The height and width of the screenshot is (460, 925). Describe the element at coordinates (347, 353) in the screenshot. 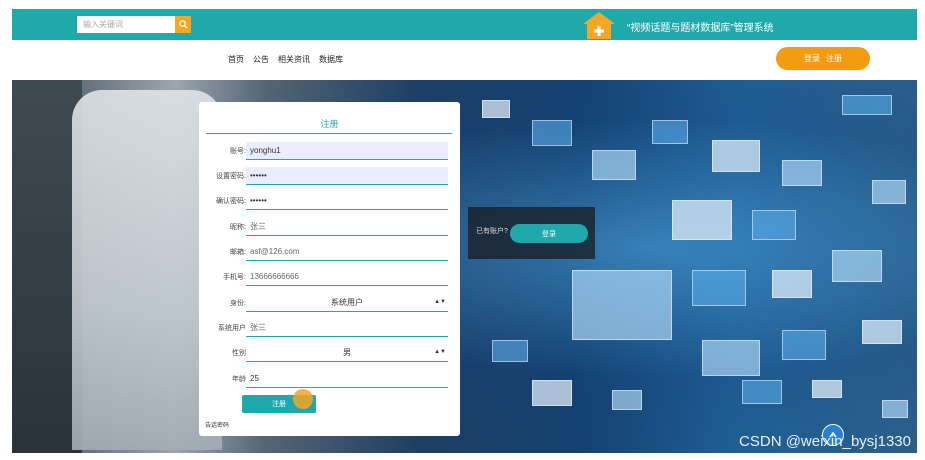

I see `gender-select: 男` at that location.